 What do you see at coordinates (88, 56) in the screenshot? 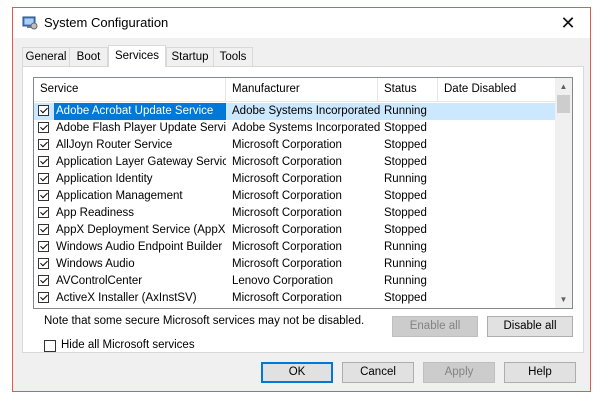
I see `tab-boot: Boot` at bounding box center [88, 56].